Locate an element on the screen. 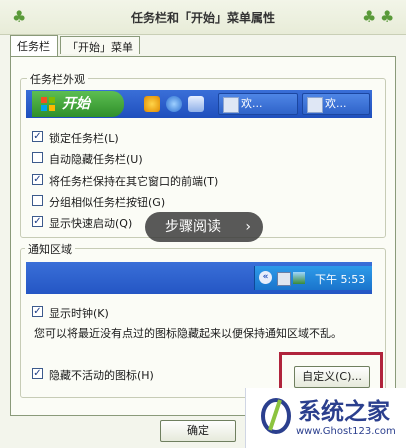 The height and width of the screenshot is (448, 406). show-desktop-icon is located at coordinates (196, 104).